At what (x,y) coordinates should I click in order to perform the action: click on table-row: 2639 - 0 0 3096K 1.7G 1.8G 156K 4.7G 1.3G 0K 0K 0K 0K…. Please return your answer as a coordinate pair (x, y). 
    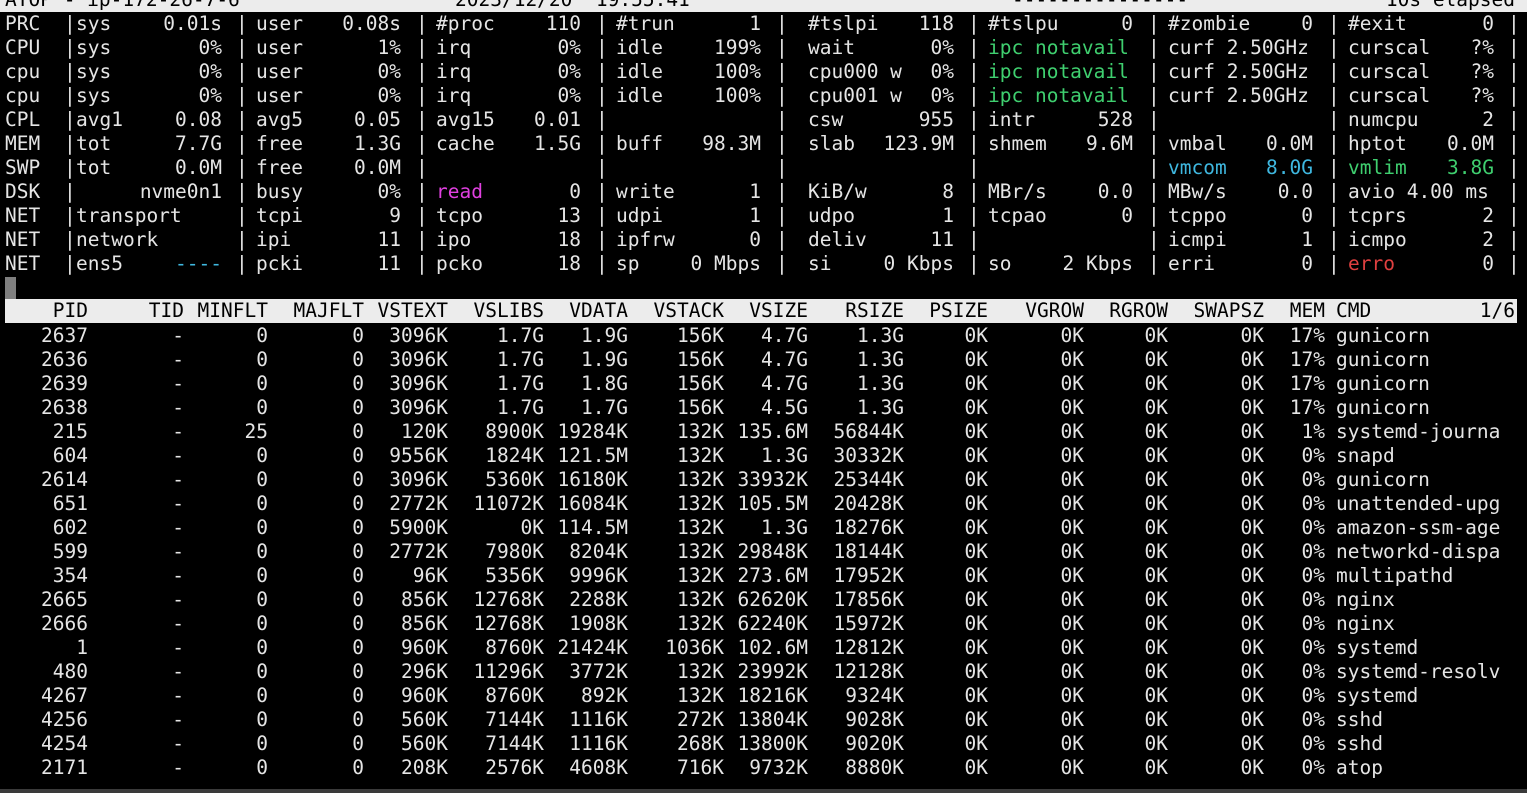
    Looking at the image, I should click on (763, 384).